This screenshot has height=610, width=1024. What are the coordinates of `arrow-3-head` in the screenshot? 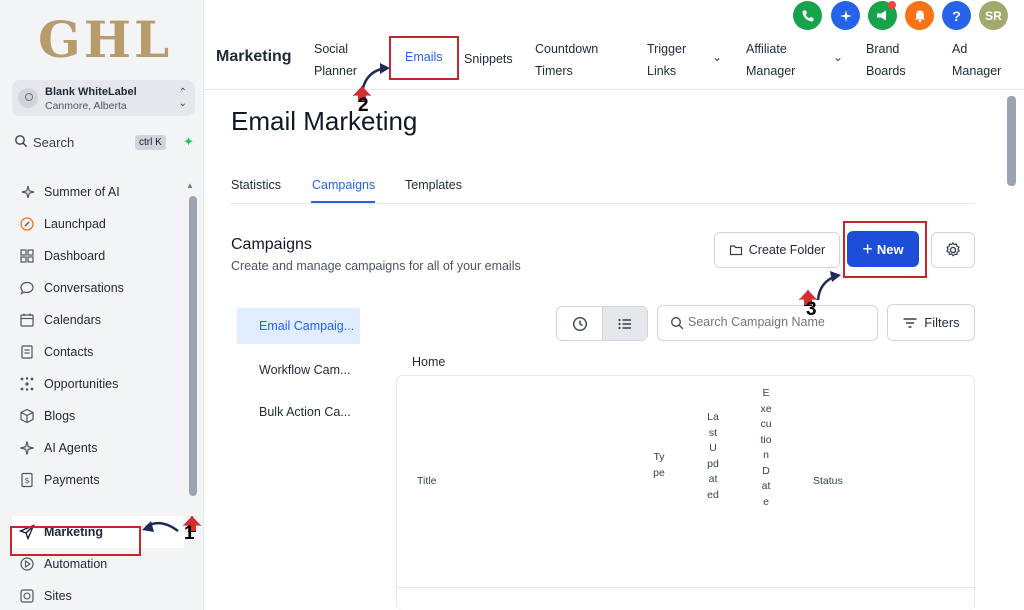 It's located at (835, 276).